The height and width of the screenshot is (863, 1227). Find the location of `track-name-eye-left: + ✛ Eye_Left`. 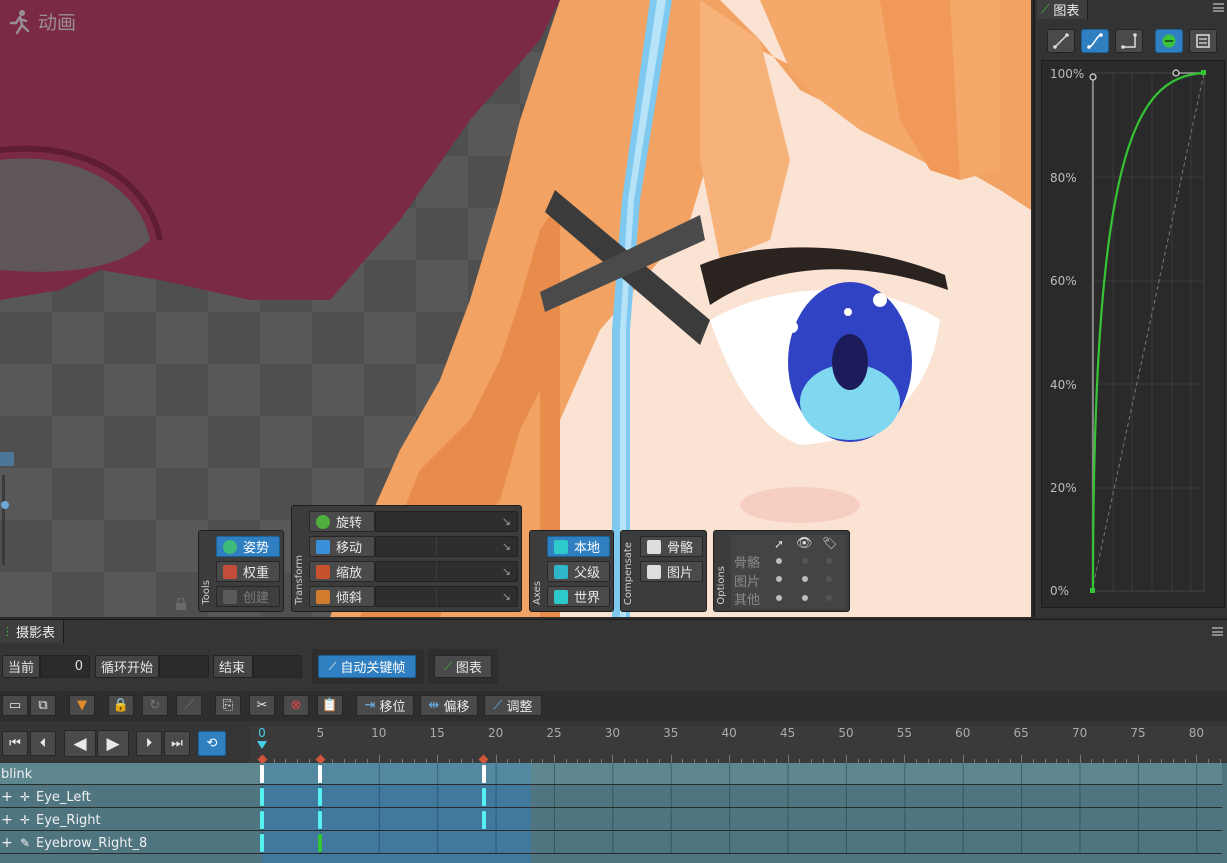

track-name-eye-left: + ✛ Eye_Left is located at coordinates (45, 797).